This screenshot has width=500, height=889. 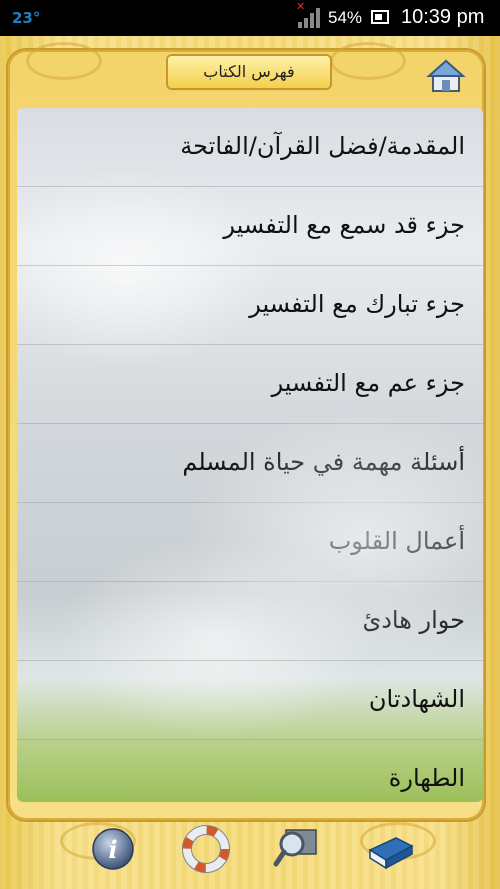 What do you see at coordinates (391, 849) in the screenshot?
I see `book-icon` at bounding box center [391, 849].